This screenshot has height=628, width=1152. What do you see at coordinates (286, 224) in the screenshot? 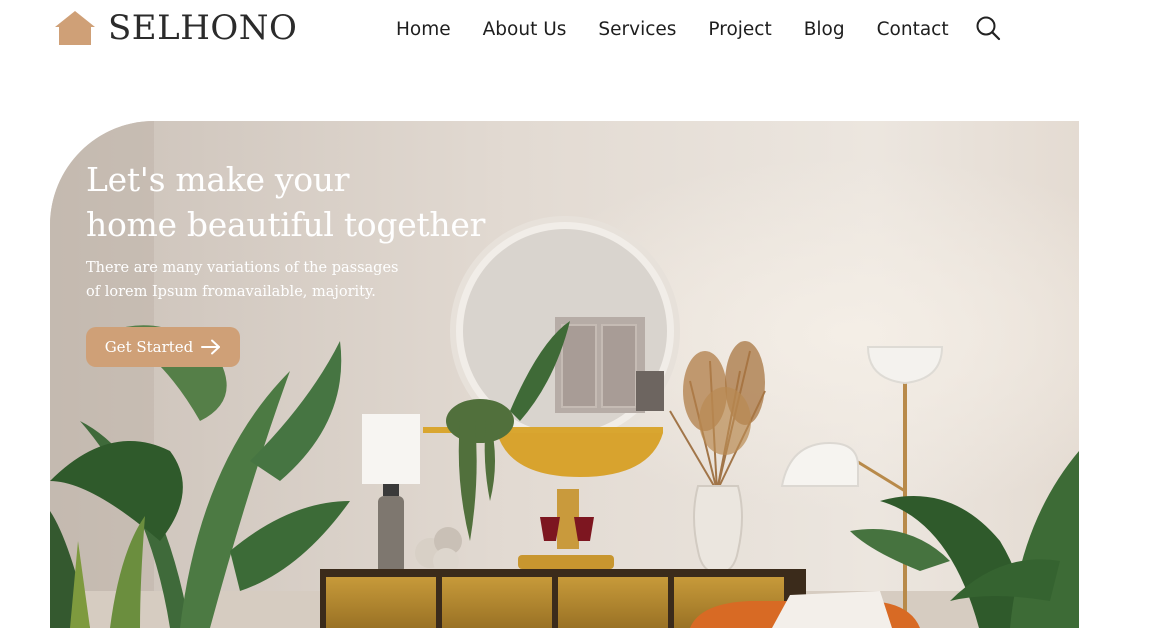
I see `hero-title-line-2: home beautiful together` at bounding box center [286, 224].